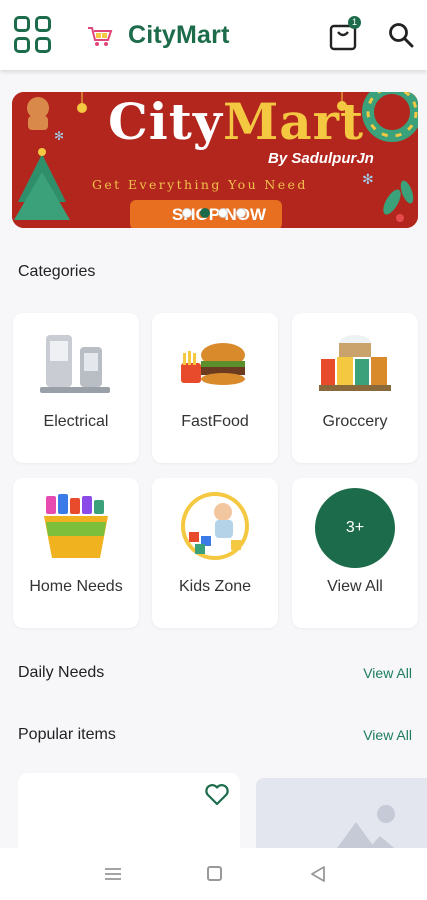 This screenshot has width=427, height=900. What do you see at coordinates (217, 795) in the screenshot?
I see `heart-icon` at bounding box center [217, 795].